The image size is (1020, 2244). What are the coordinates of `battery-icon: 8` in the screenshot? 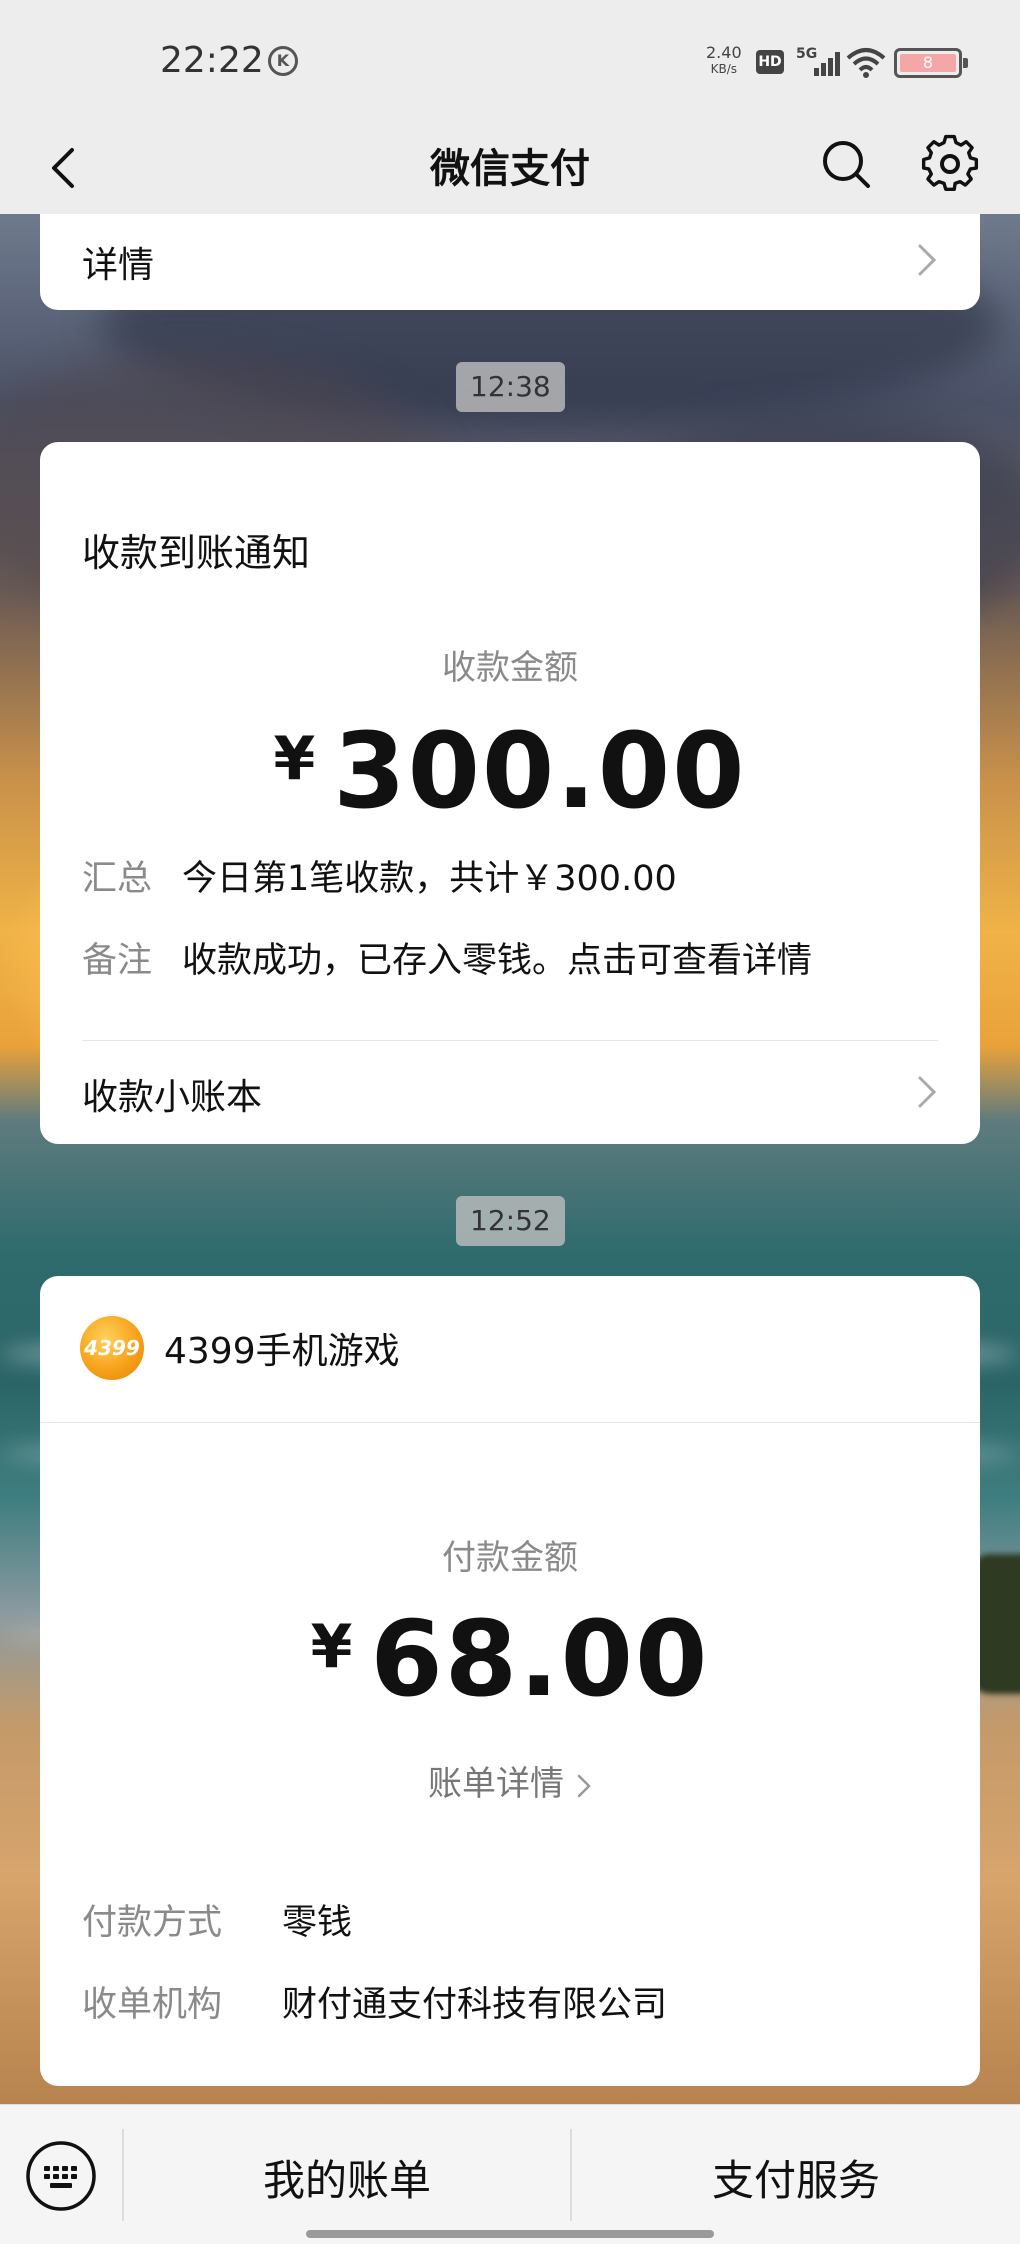 It's located at (931, 63).